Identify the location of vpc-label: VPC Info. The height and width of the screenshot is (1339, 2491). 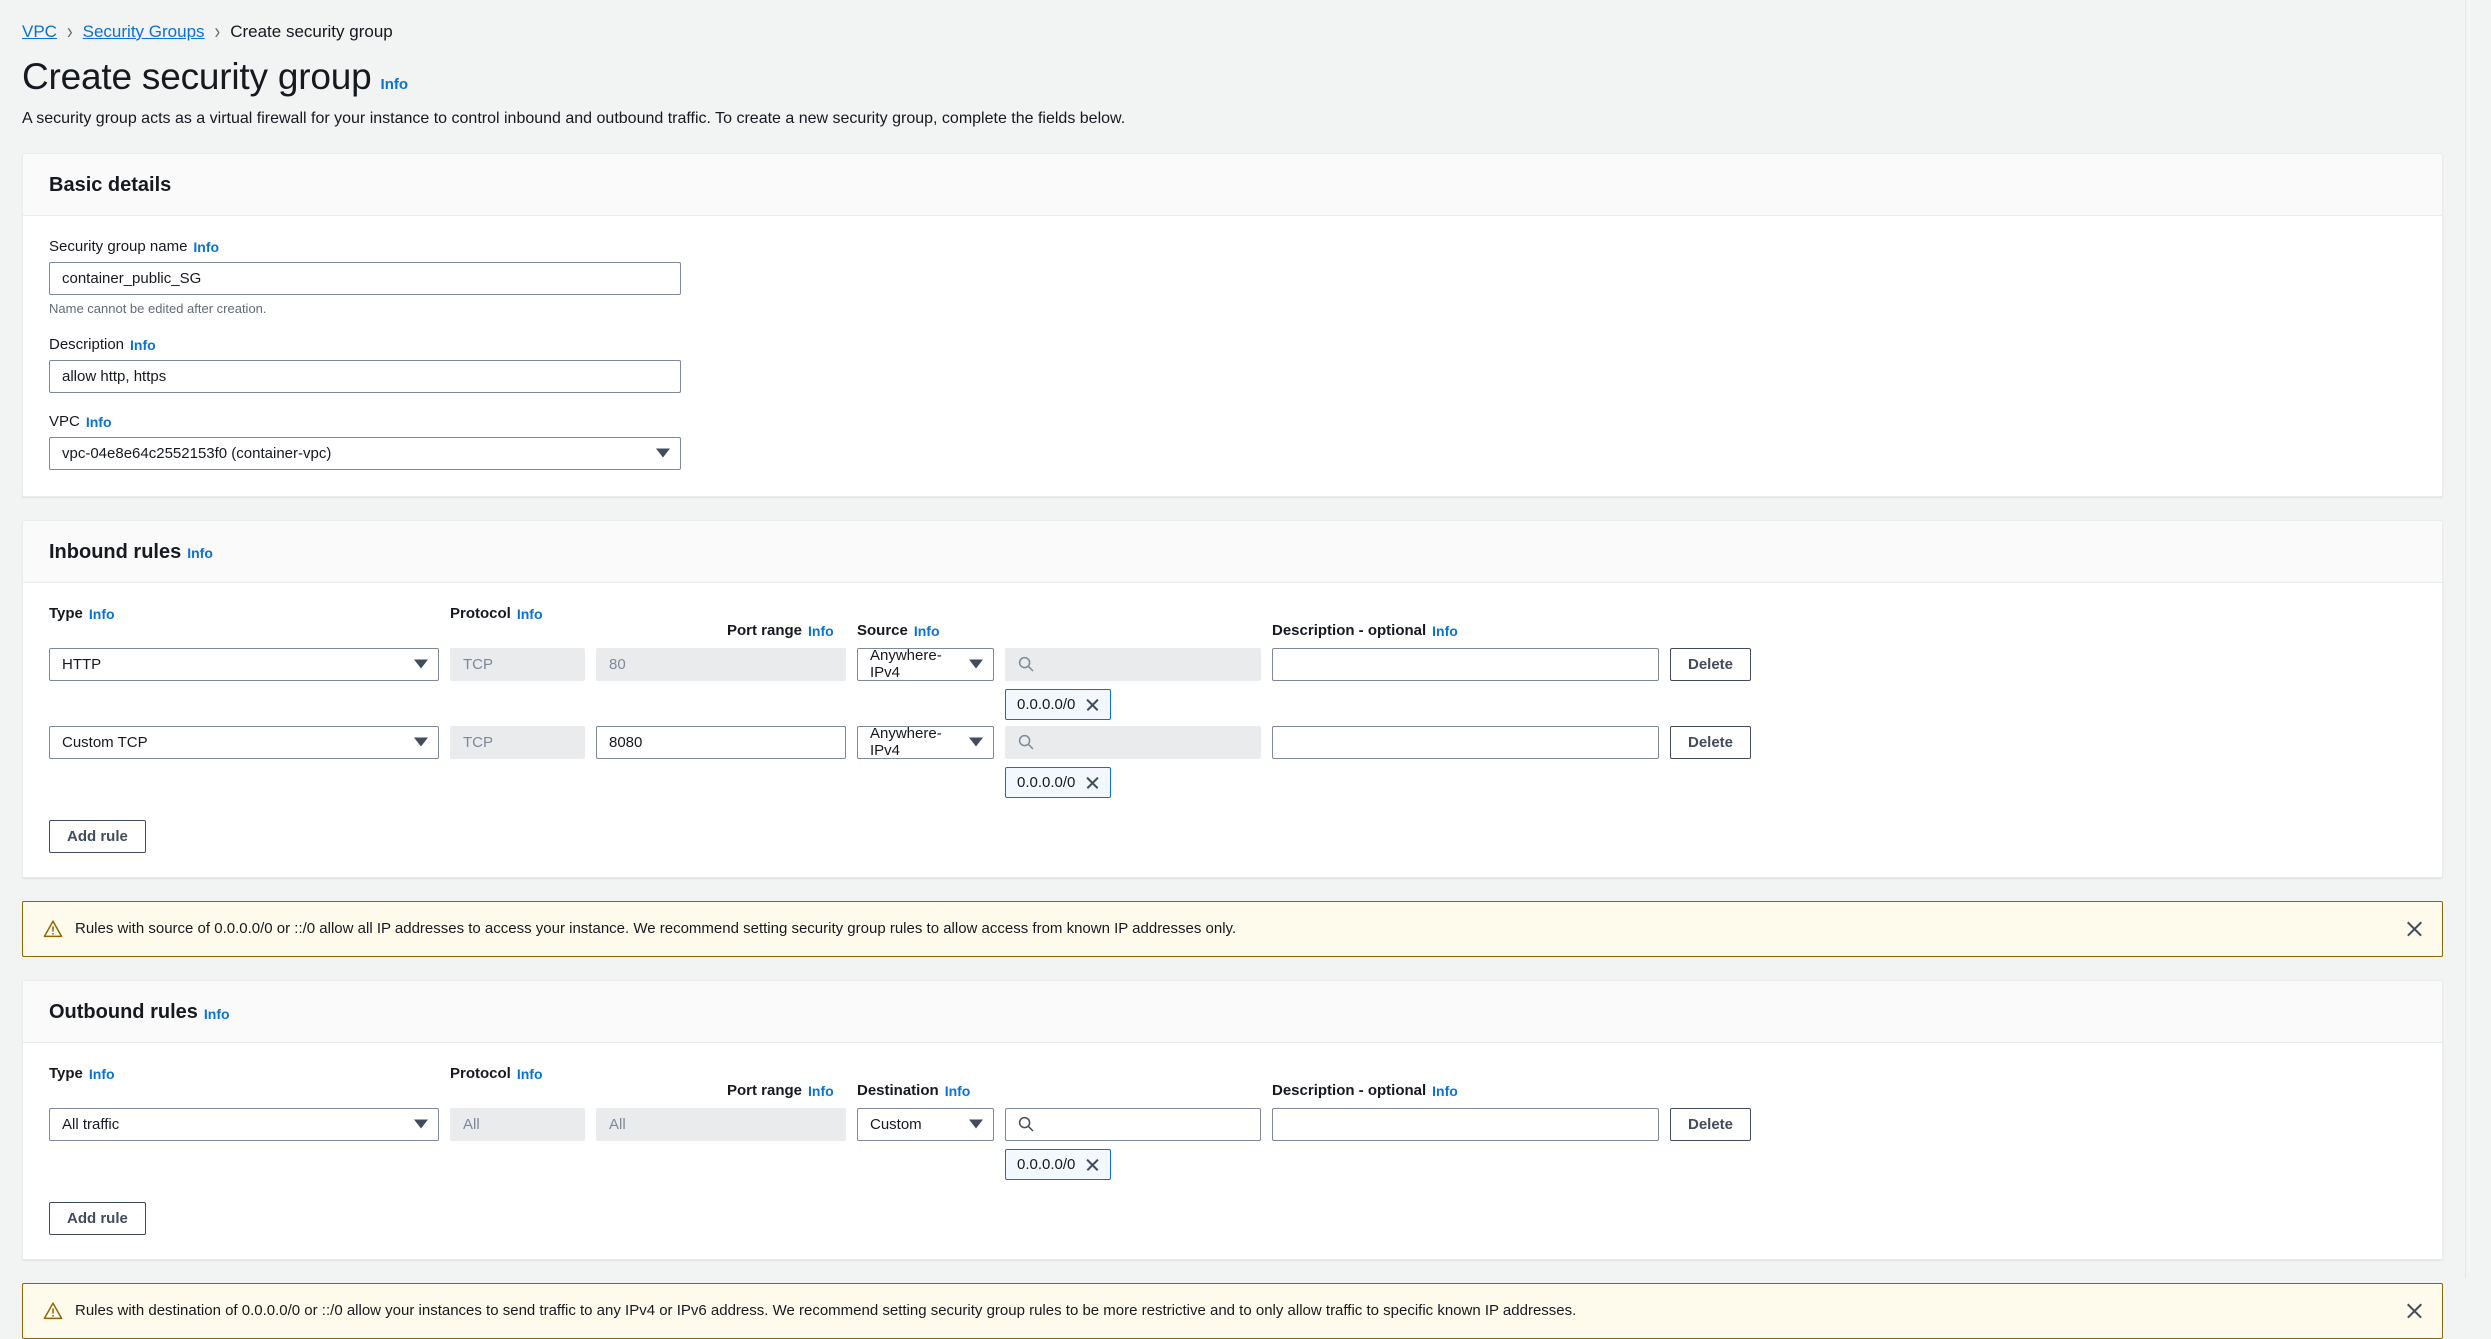
(1232, 421).